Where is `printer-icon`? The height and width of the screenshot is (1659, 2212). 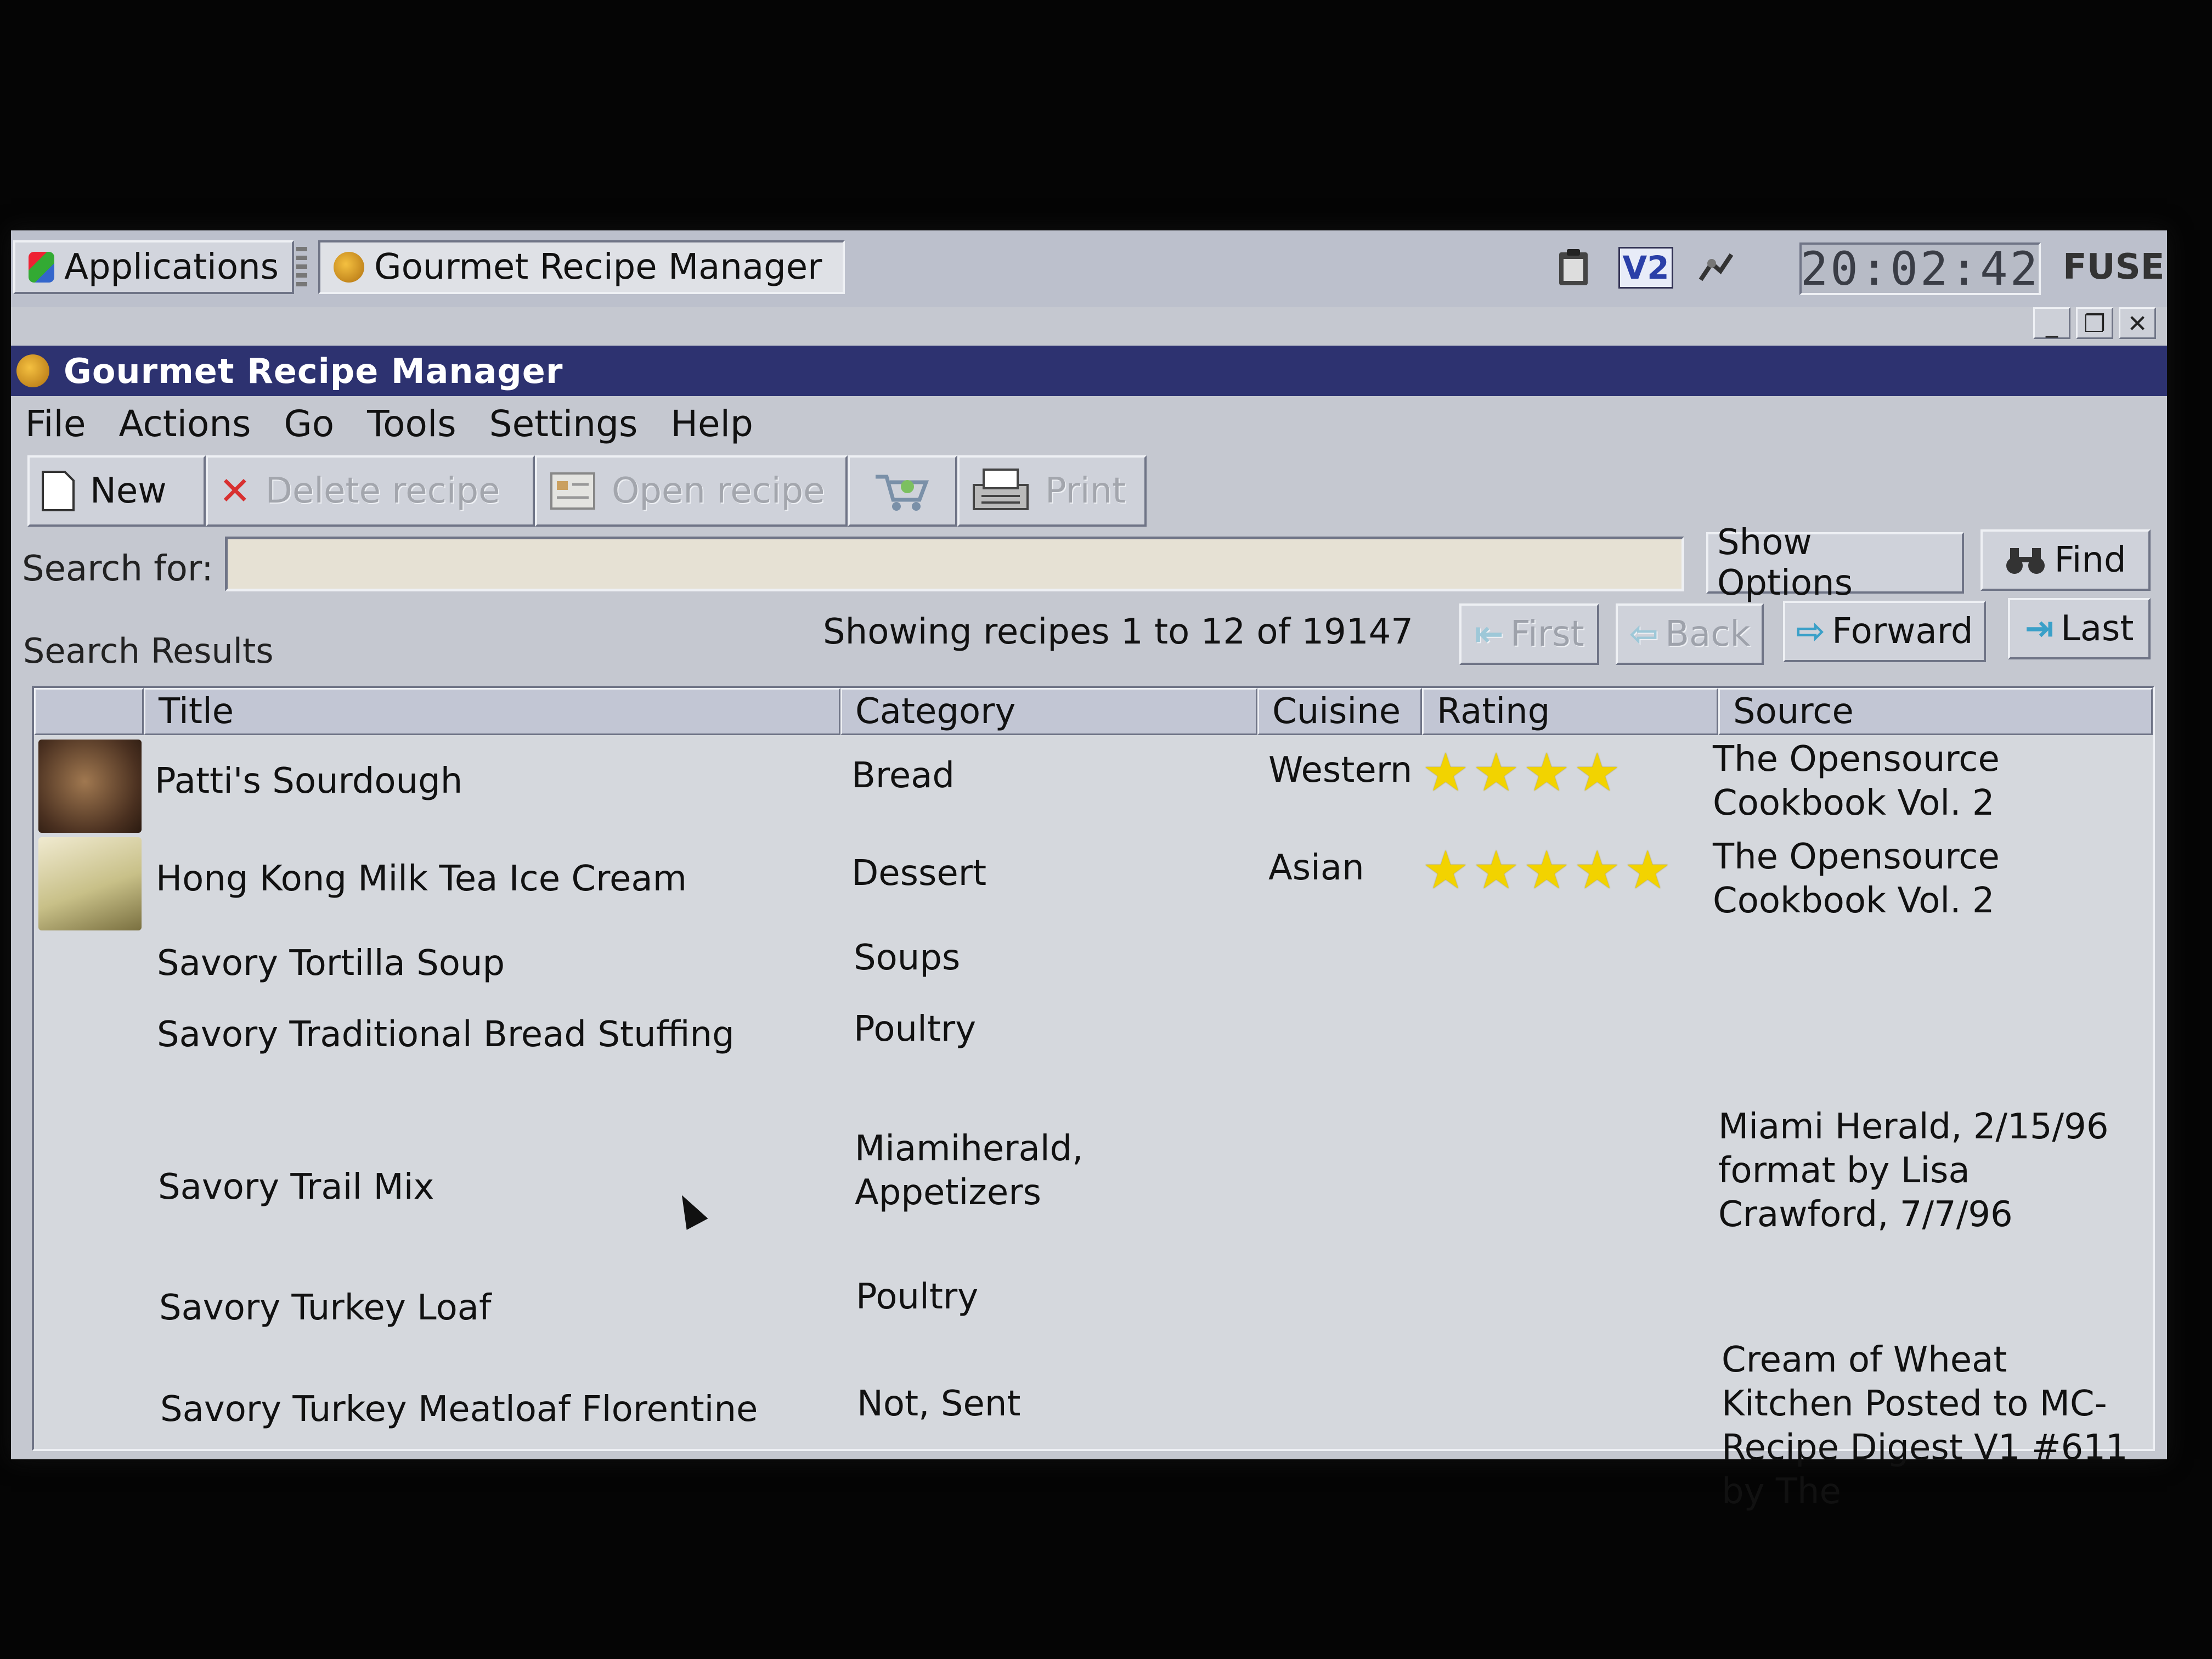
printer-icon is located at coordinates (1001, 490).